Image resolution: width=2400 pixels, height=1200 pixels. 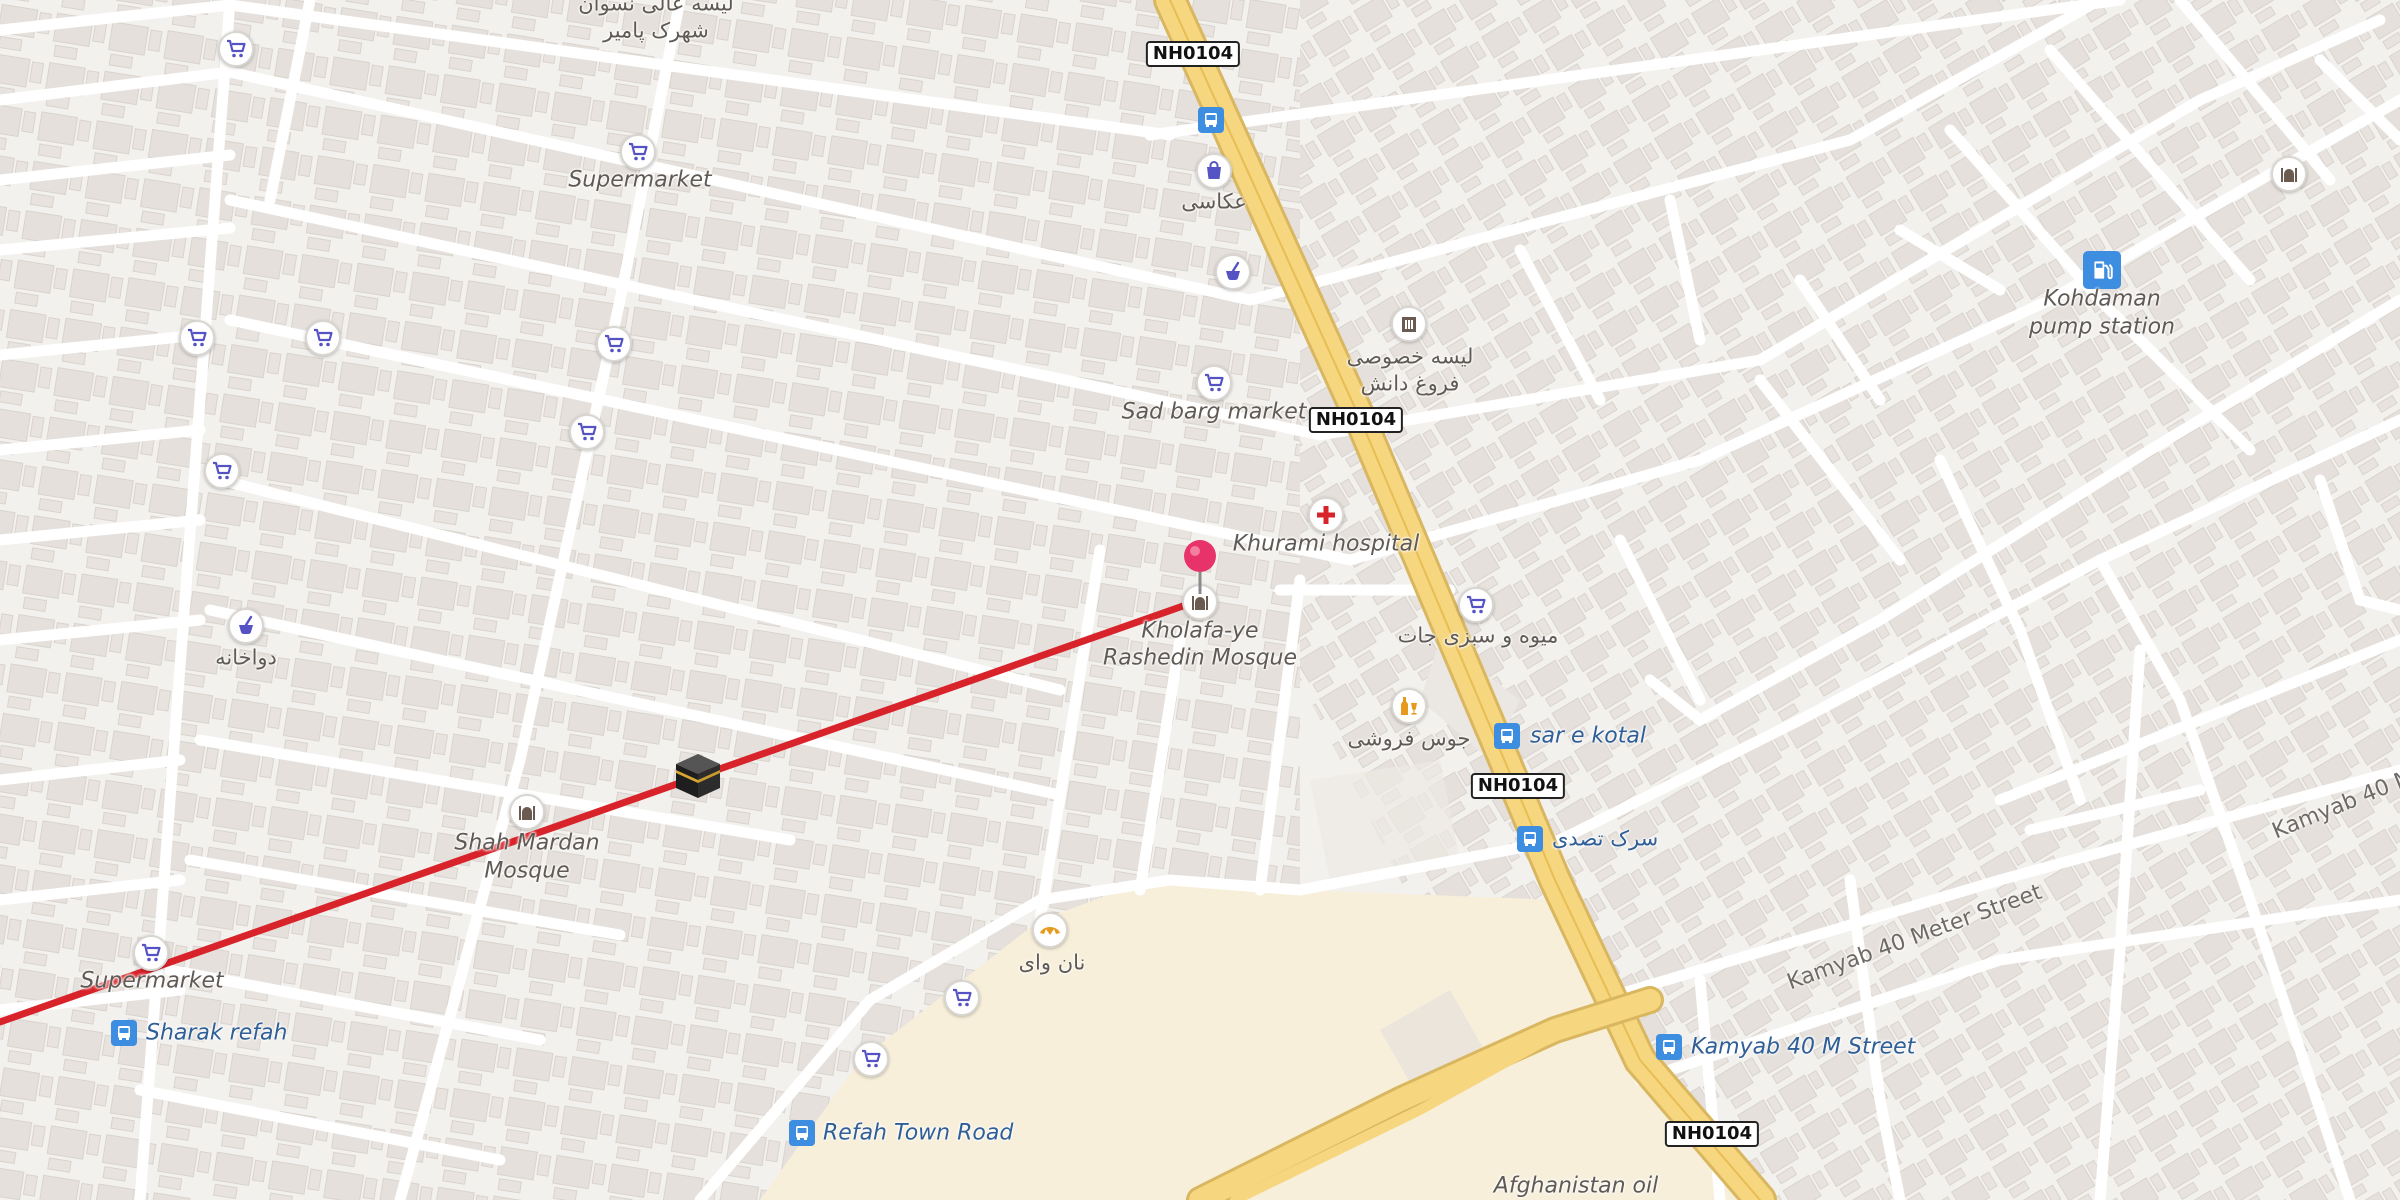 I want to click on label-sar-e-kotal: sar e kotal, so click(x=1588, y=736).